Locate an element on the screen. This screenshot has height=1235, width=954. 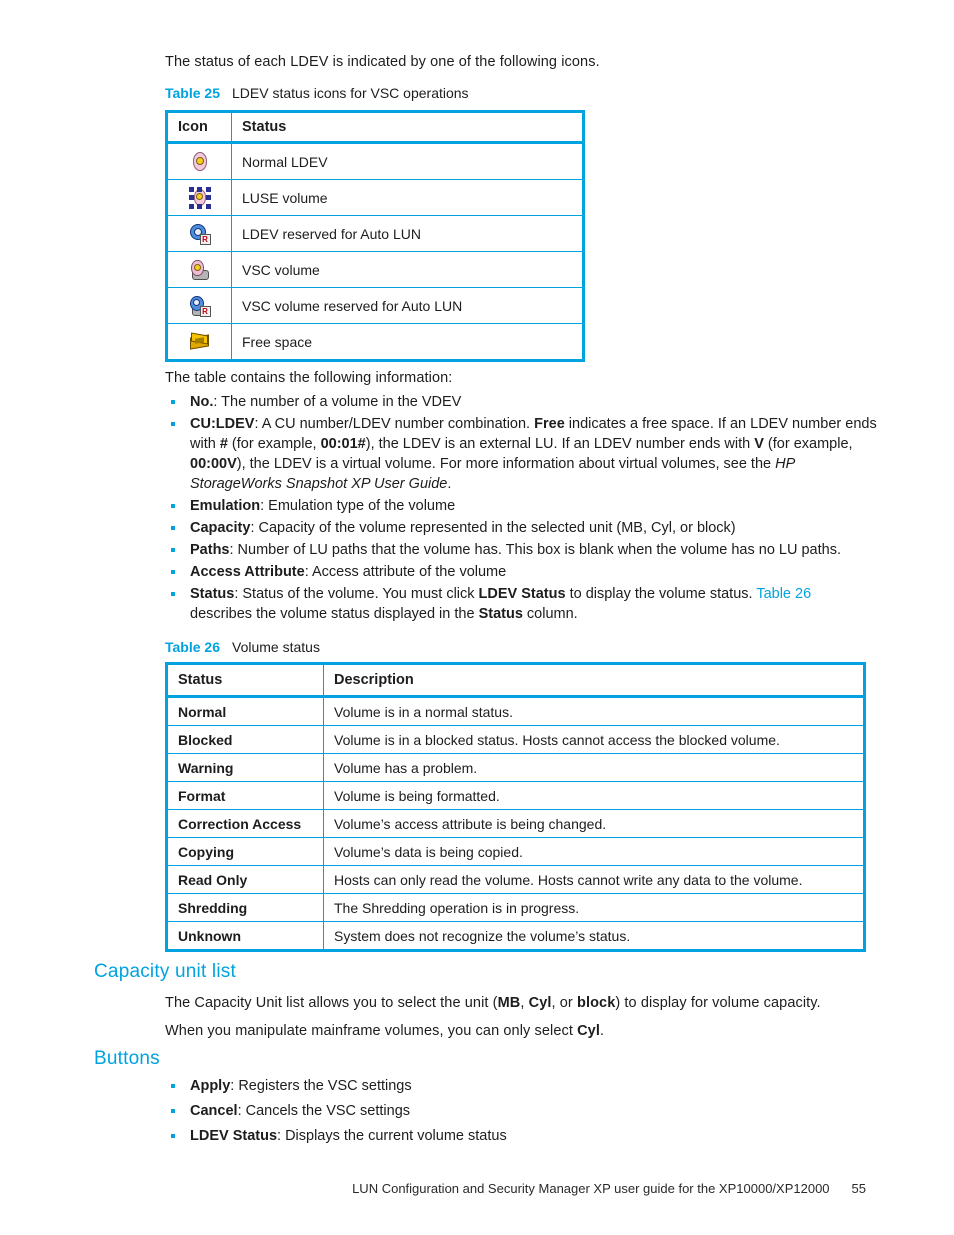
list-item-text: : Emulation type of the volume is located at coordinates (358, 506).